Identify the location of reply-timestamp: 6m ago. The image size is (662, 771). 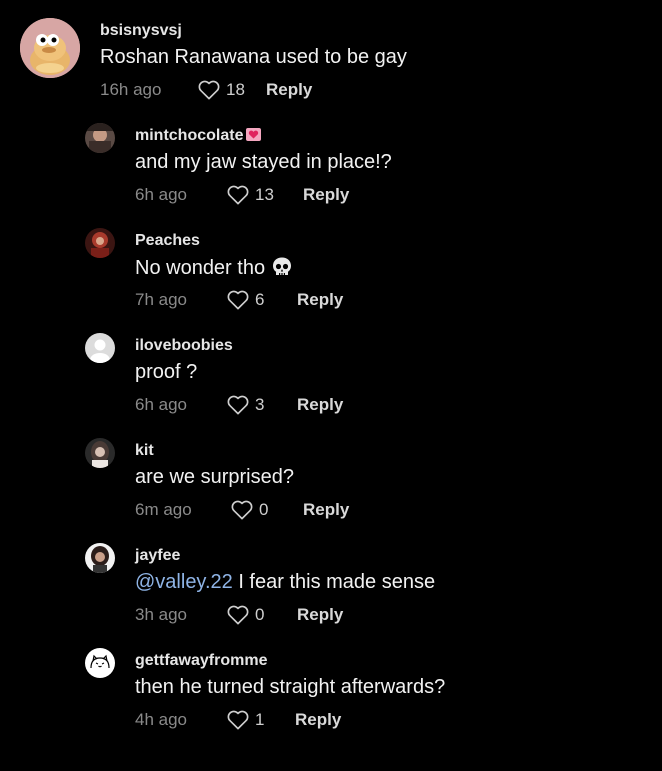
(163, 509).